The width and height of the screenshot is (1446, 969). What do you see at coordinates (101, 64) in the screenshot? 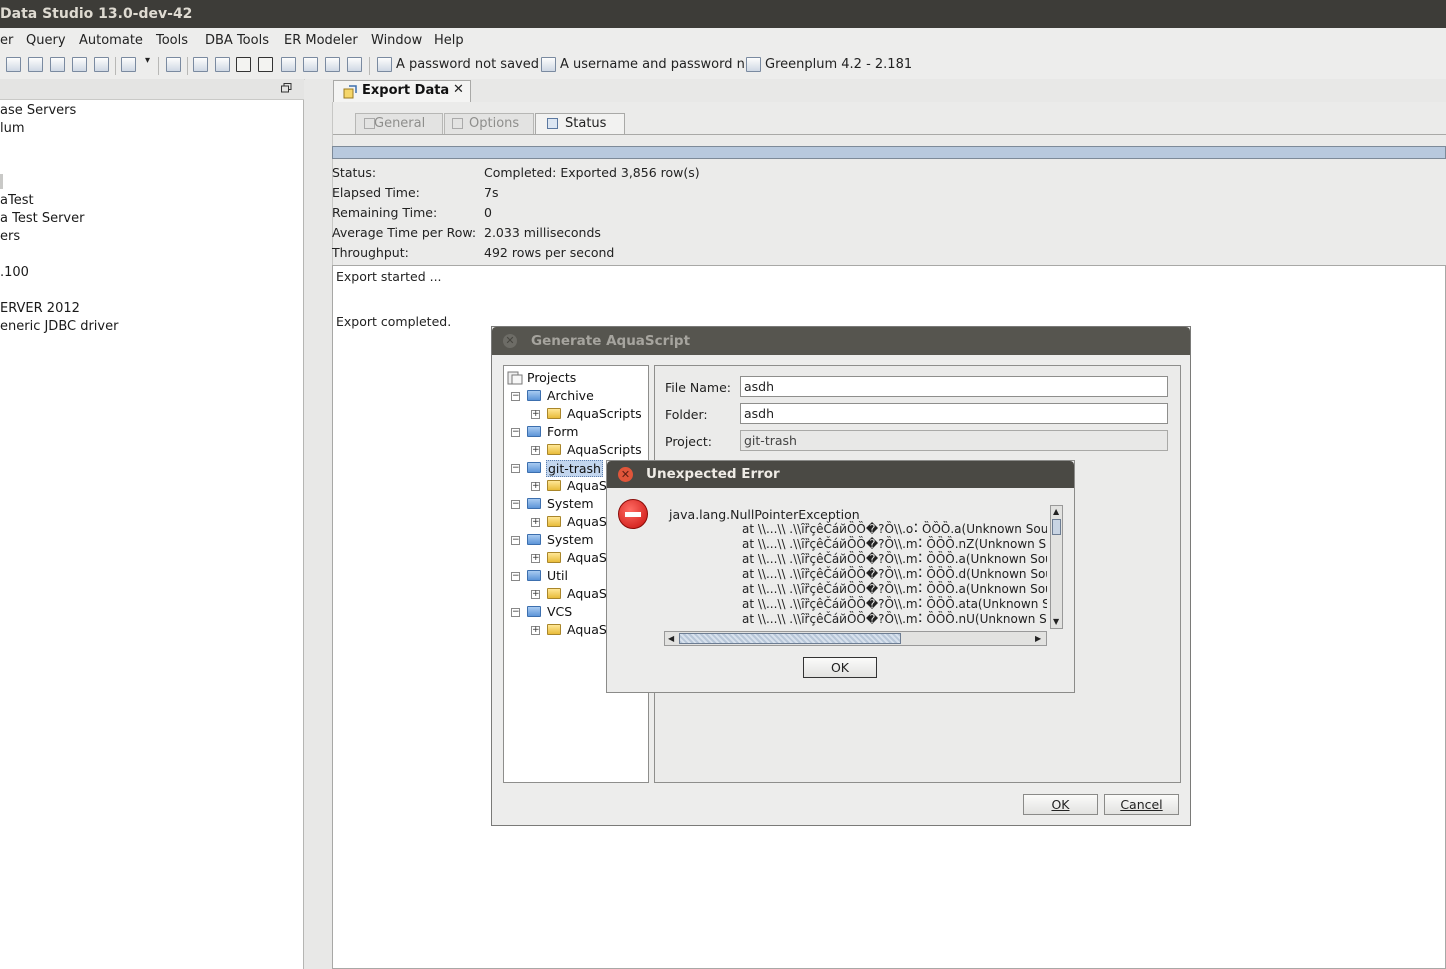
I see `schema-browser-icon` at bounding box center [101, 64].